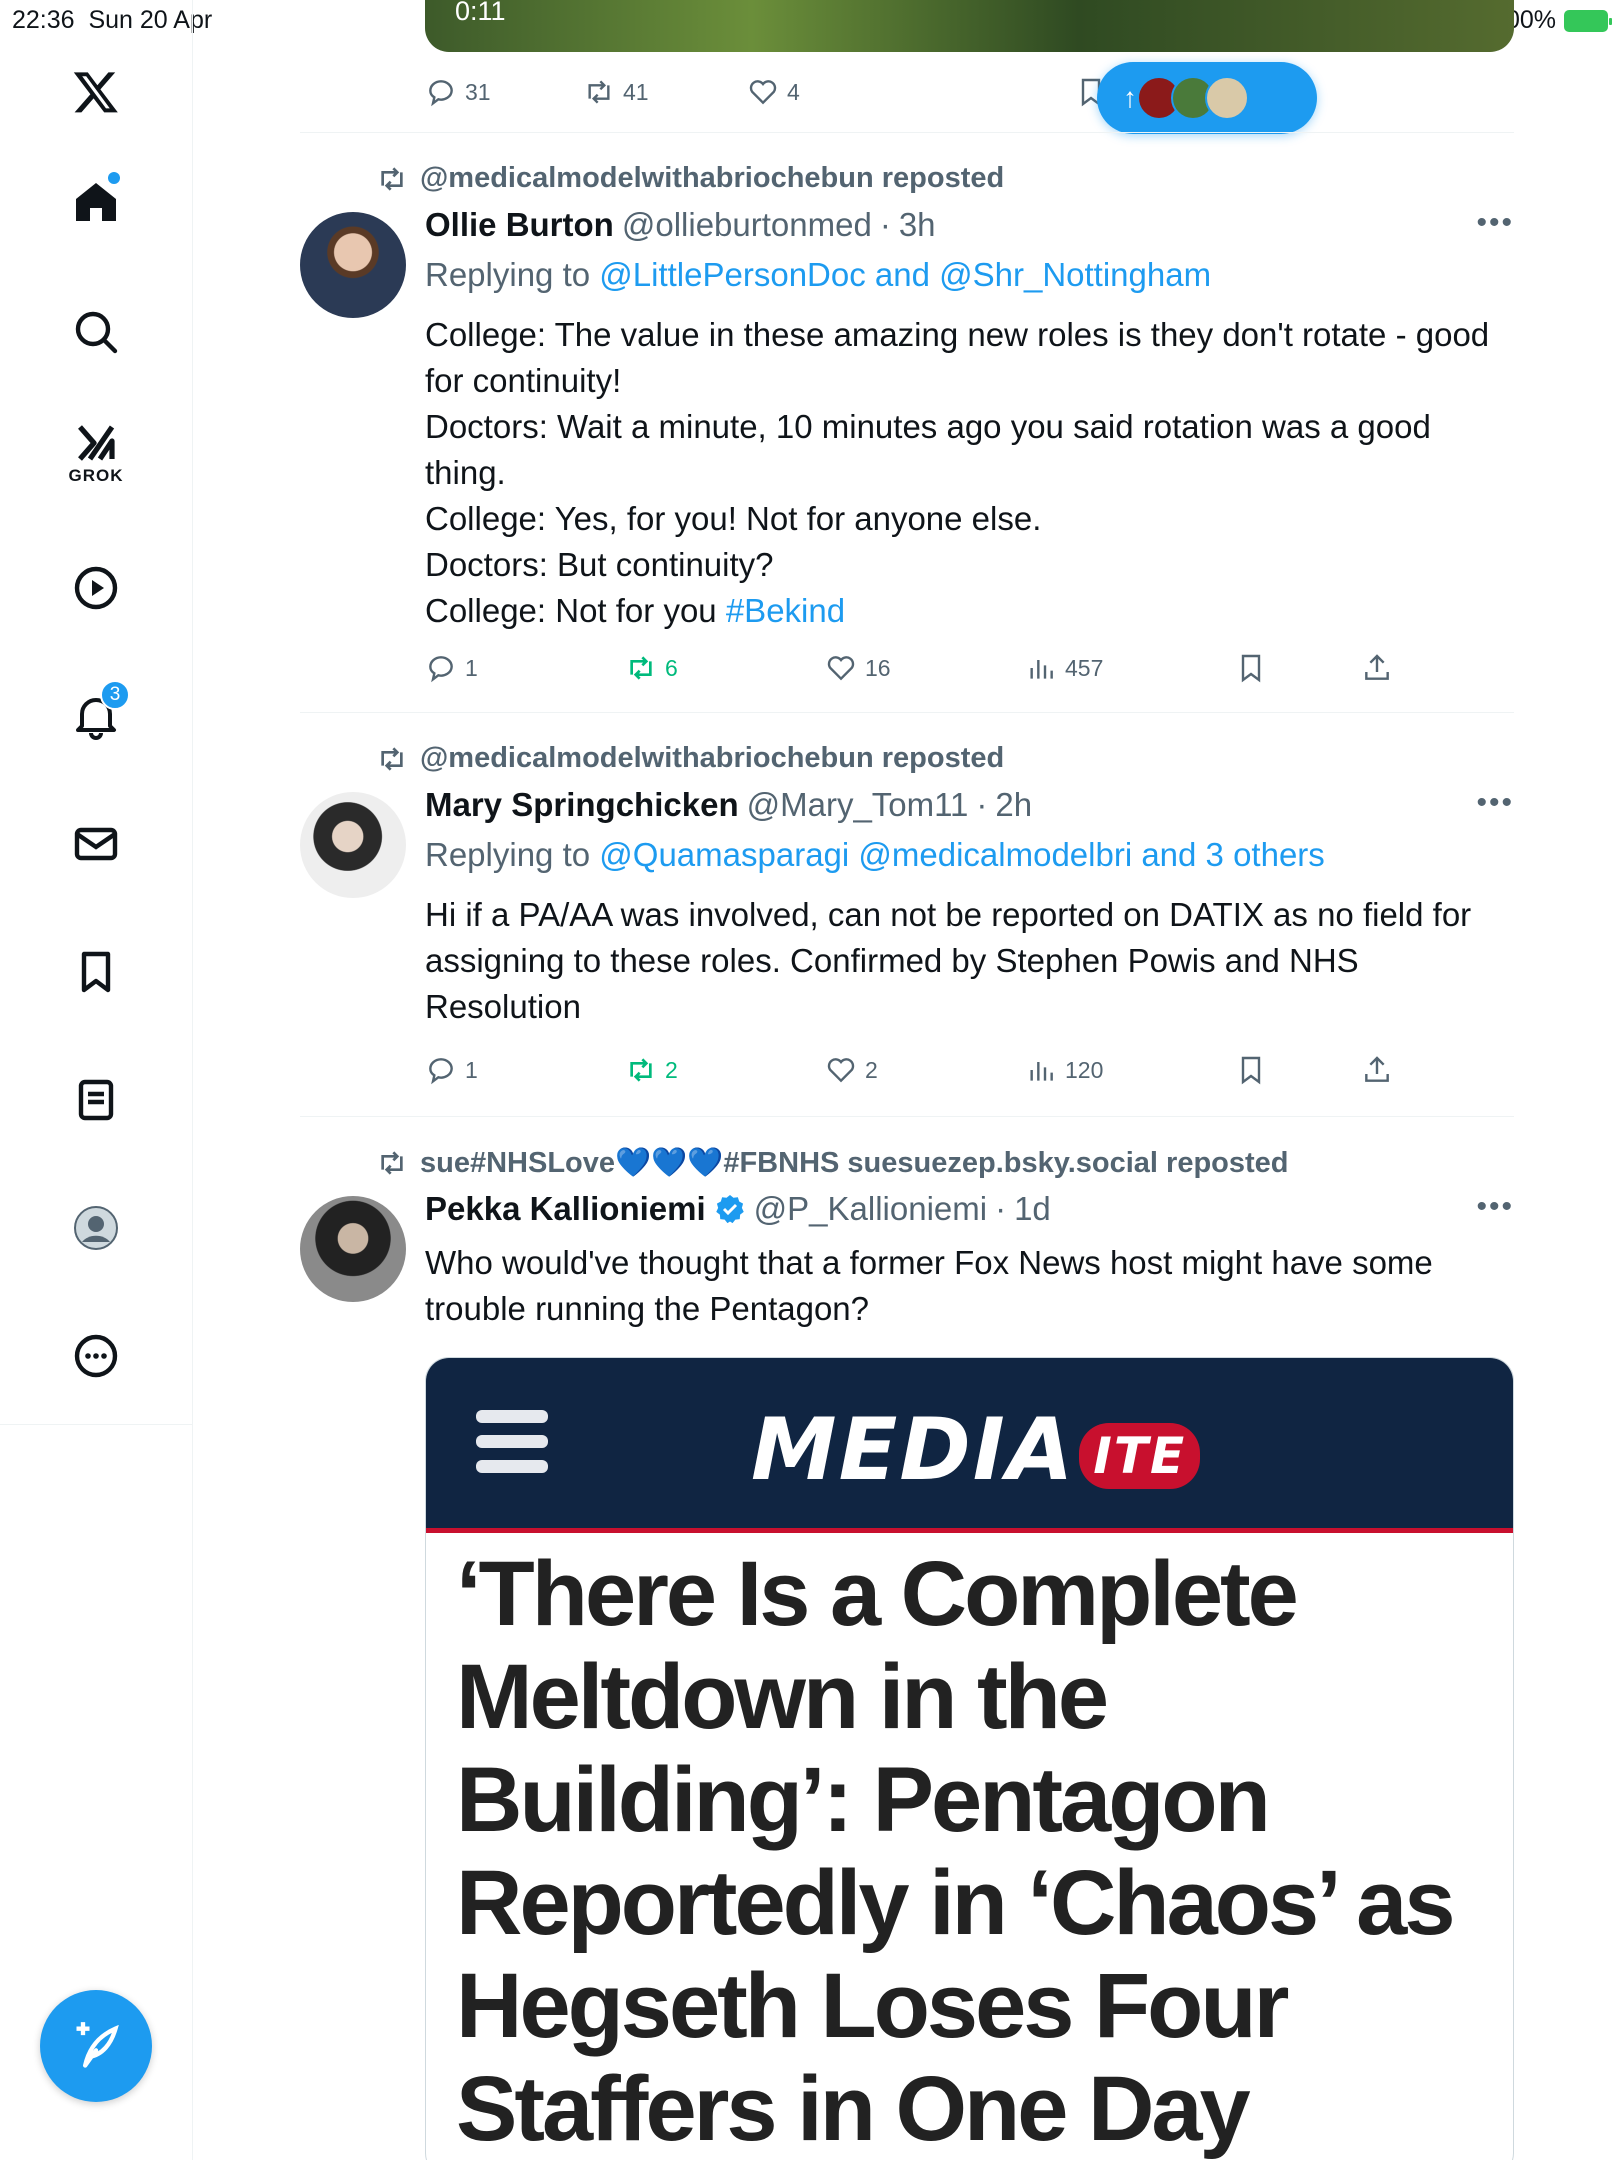  Describe the element at coordinates (1084, 1069) in the screenshot. I see `views-count: 120` at that location.